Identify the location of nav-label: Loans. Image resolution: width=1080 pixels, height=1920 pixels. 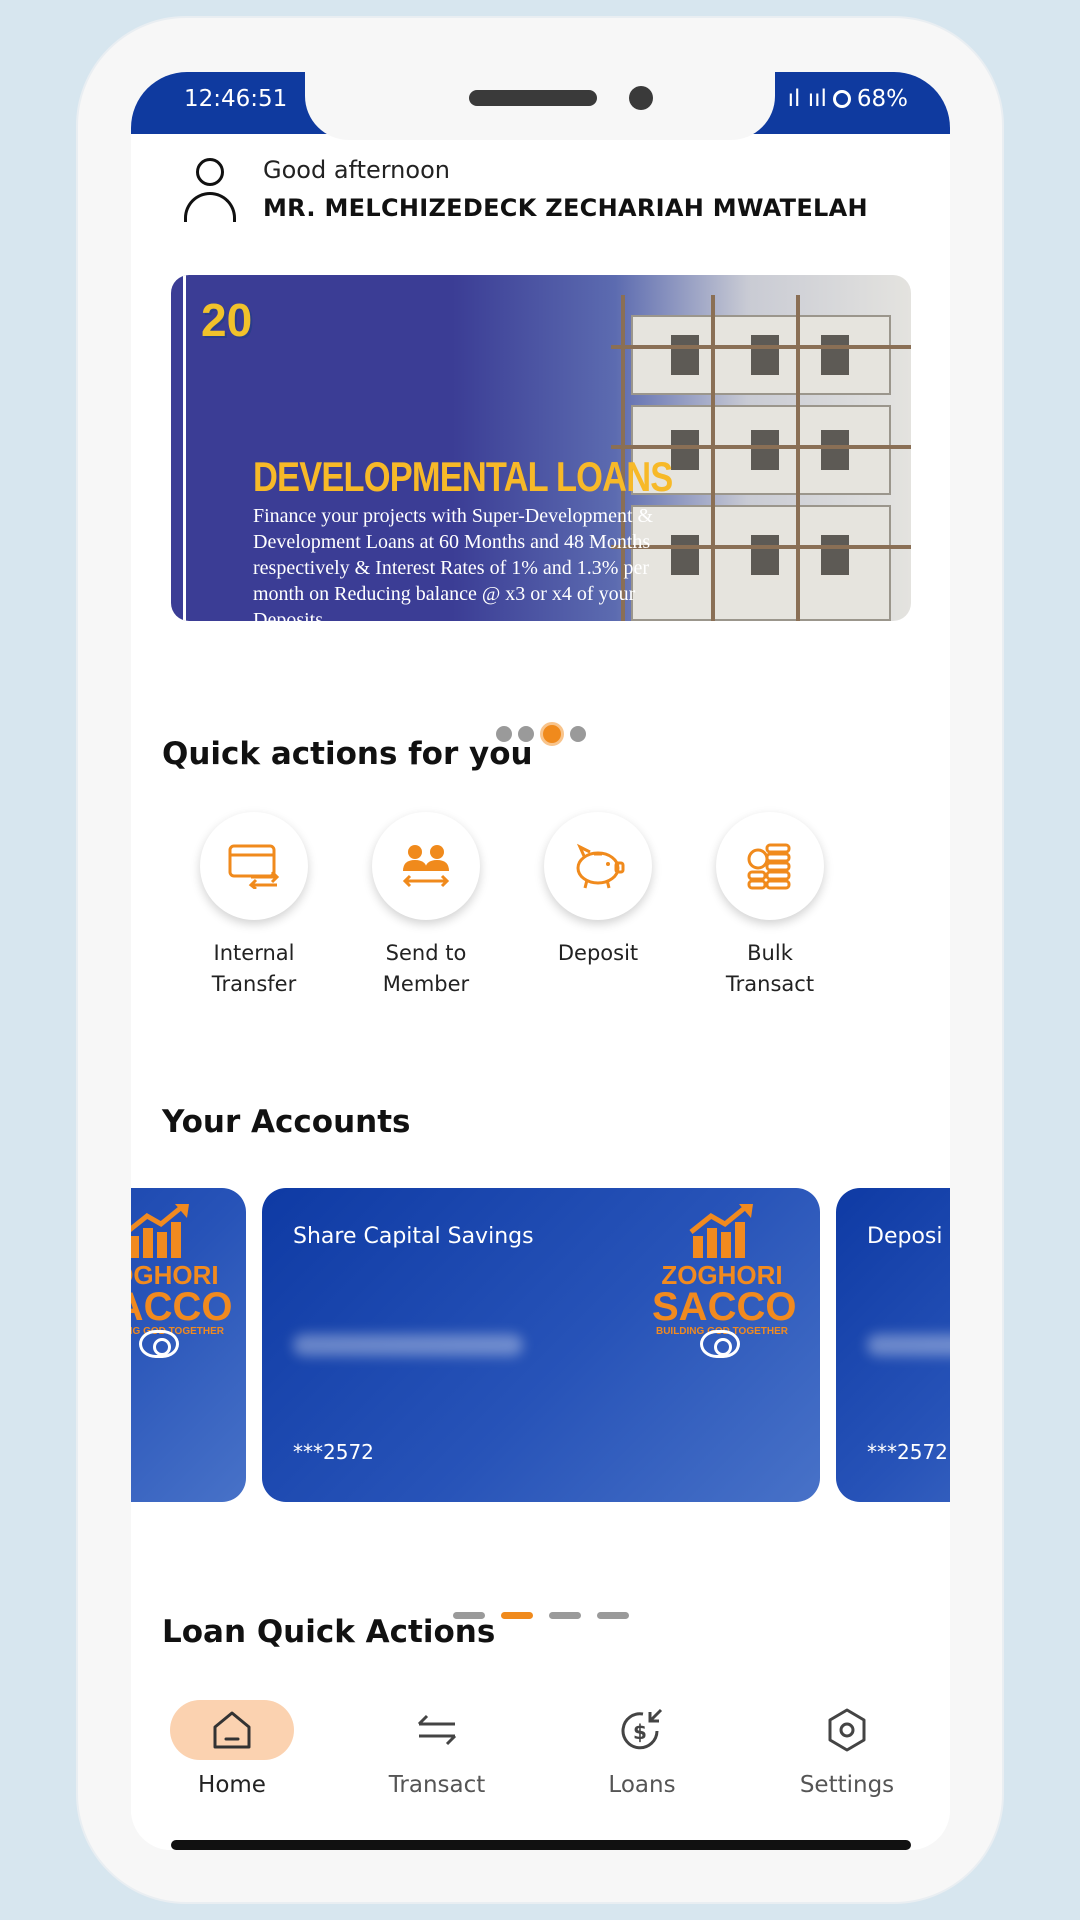
(642, 1785).